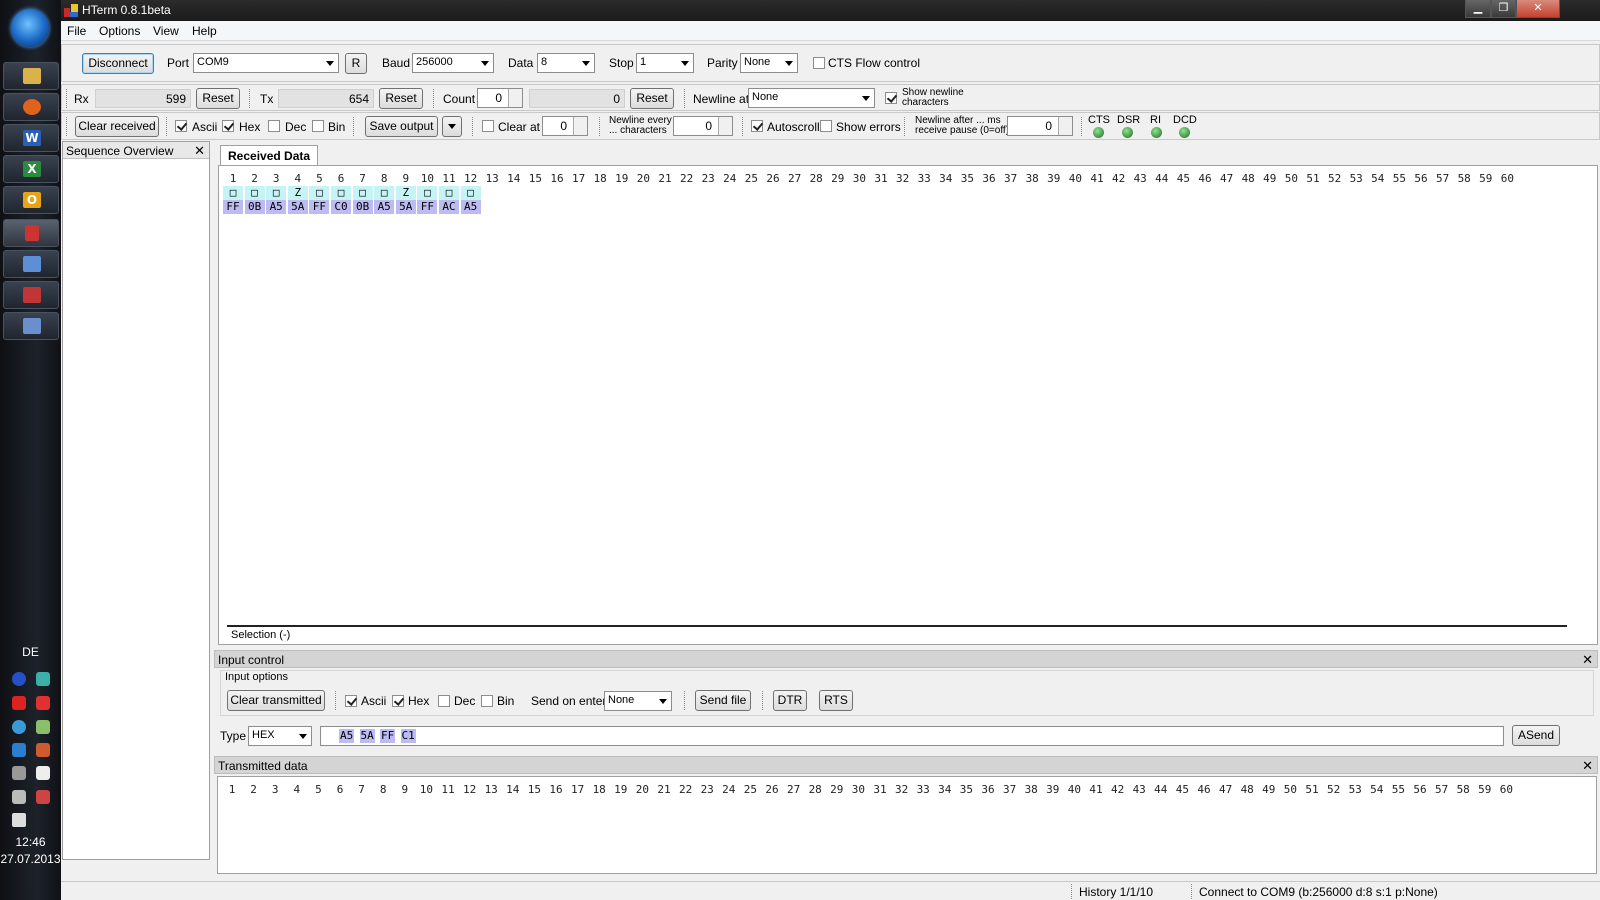 The height and width of the screenshot is (900, 1600). Describe the element at coordinates (401, 126) in the screenshot. I see `save-output-button: Save output` at that location.